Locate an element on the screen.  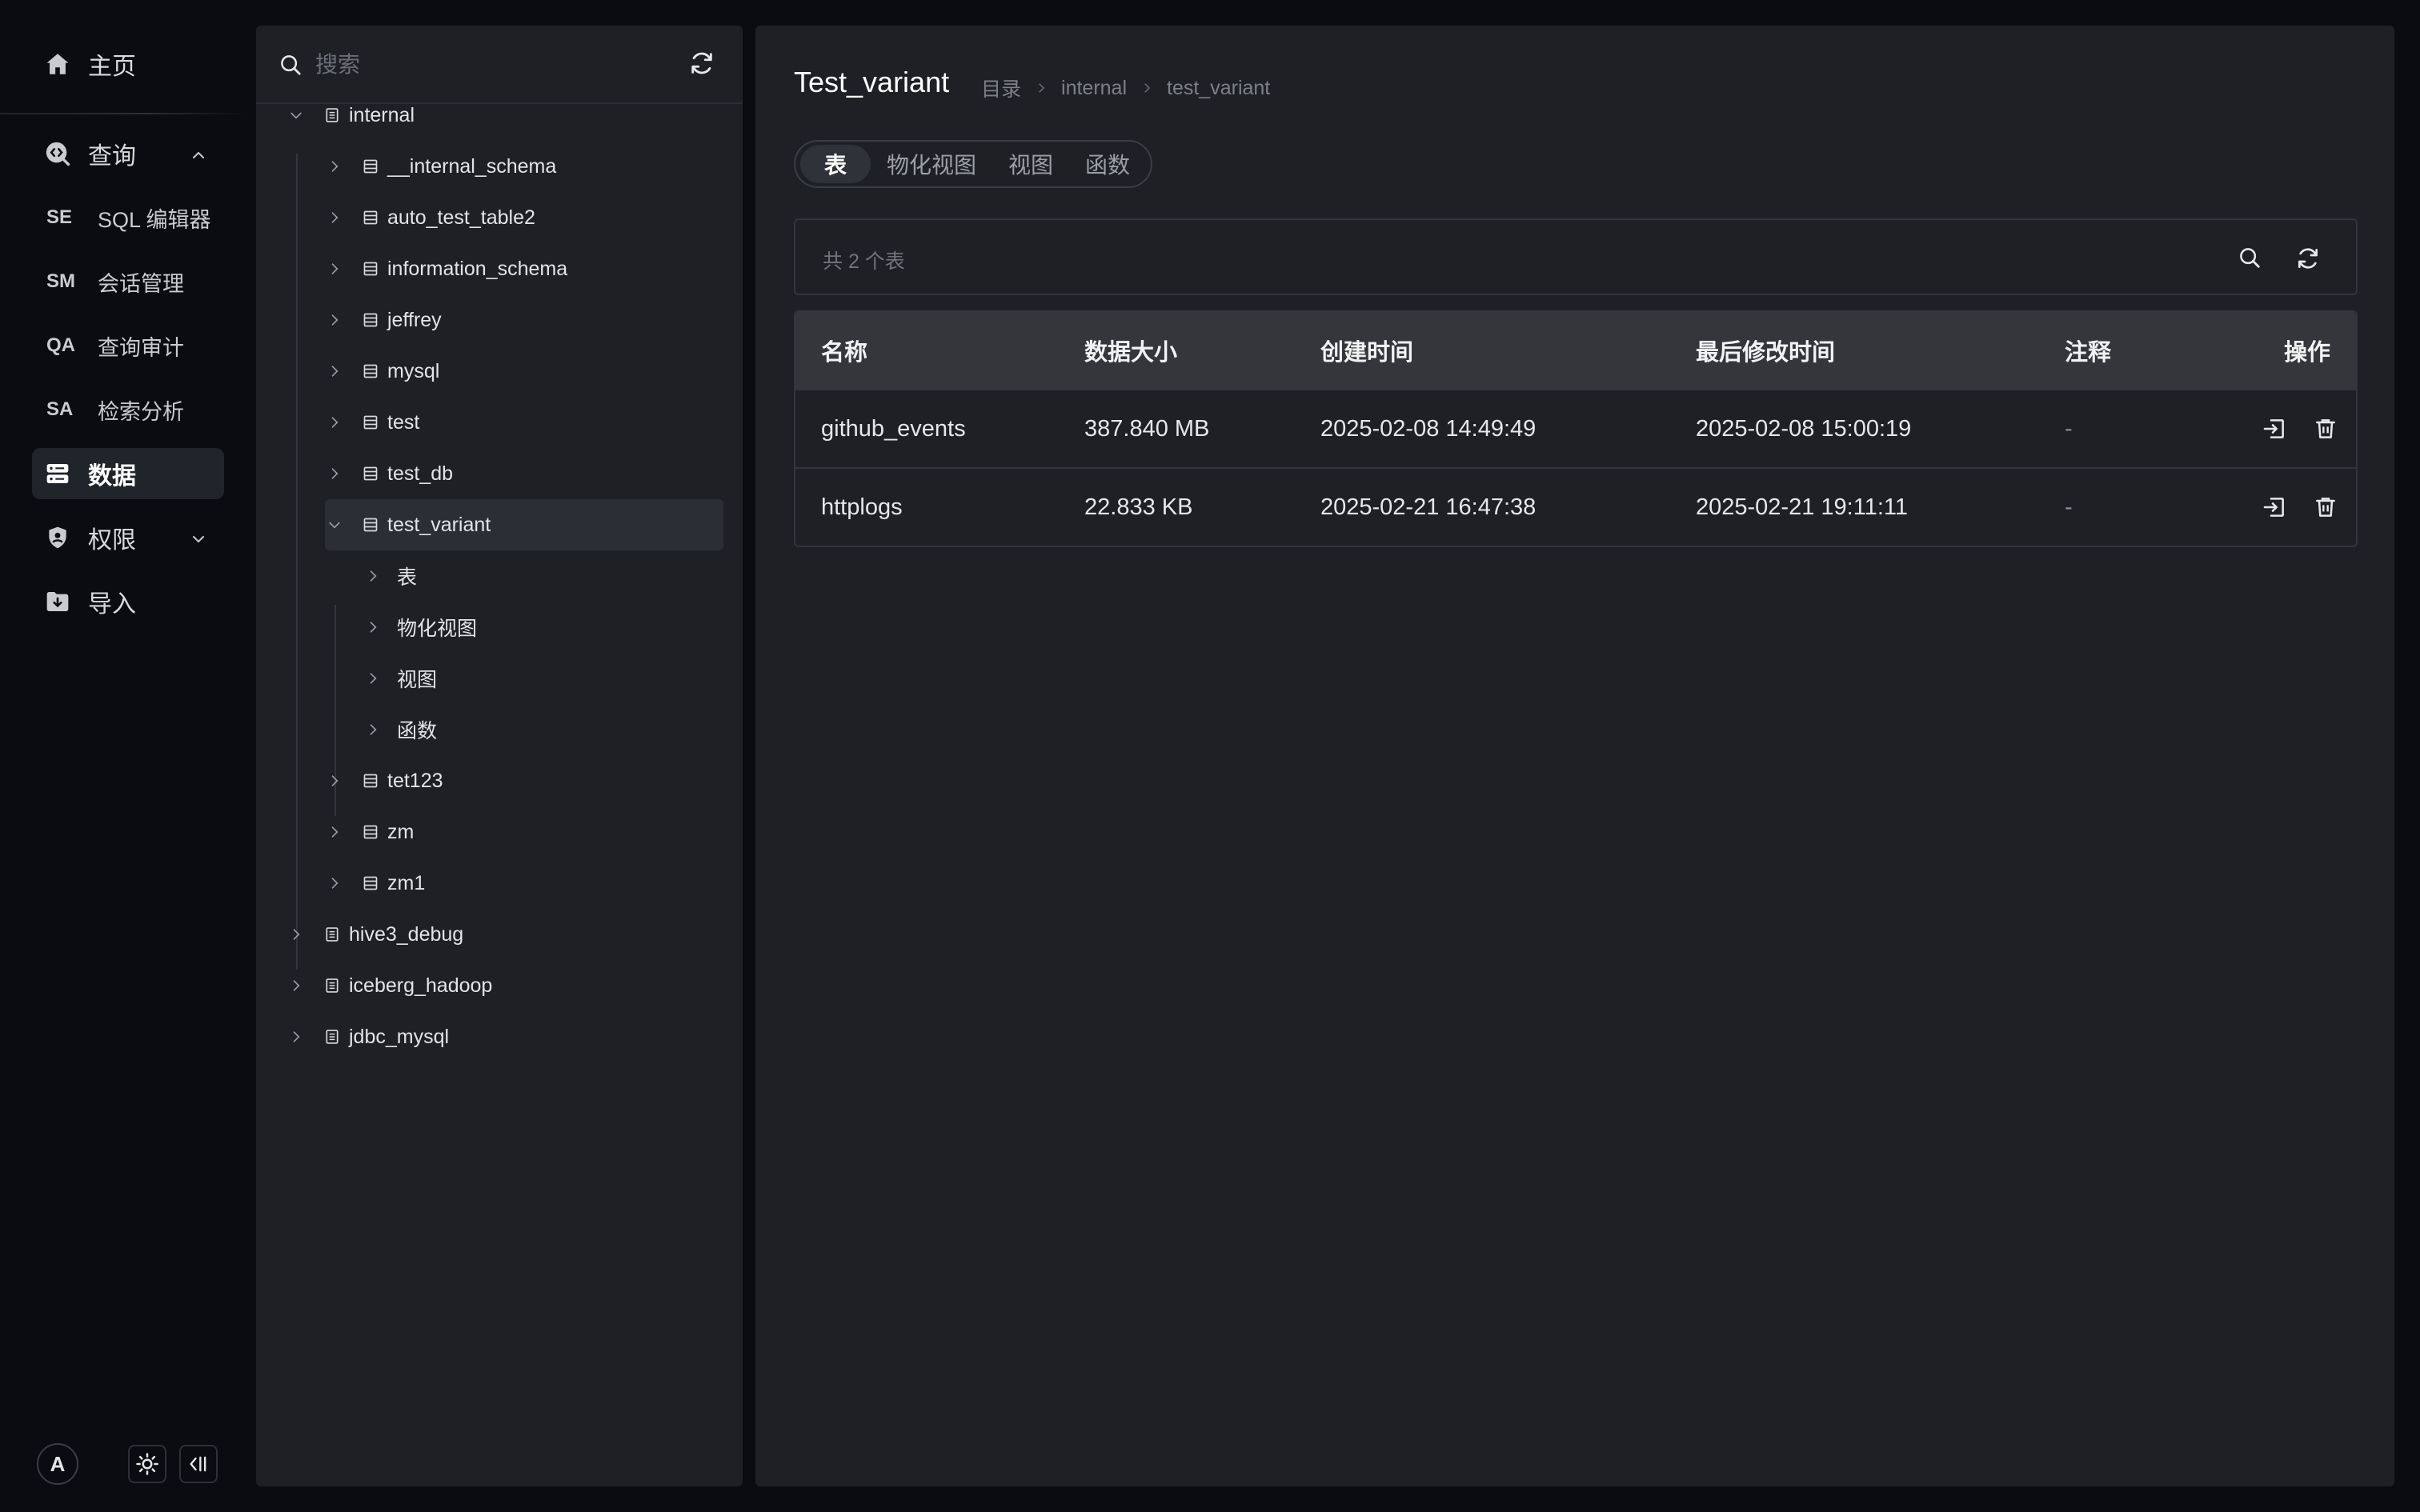
nav-query: 查询 is located at coordinates (128, 153).